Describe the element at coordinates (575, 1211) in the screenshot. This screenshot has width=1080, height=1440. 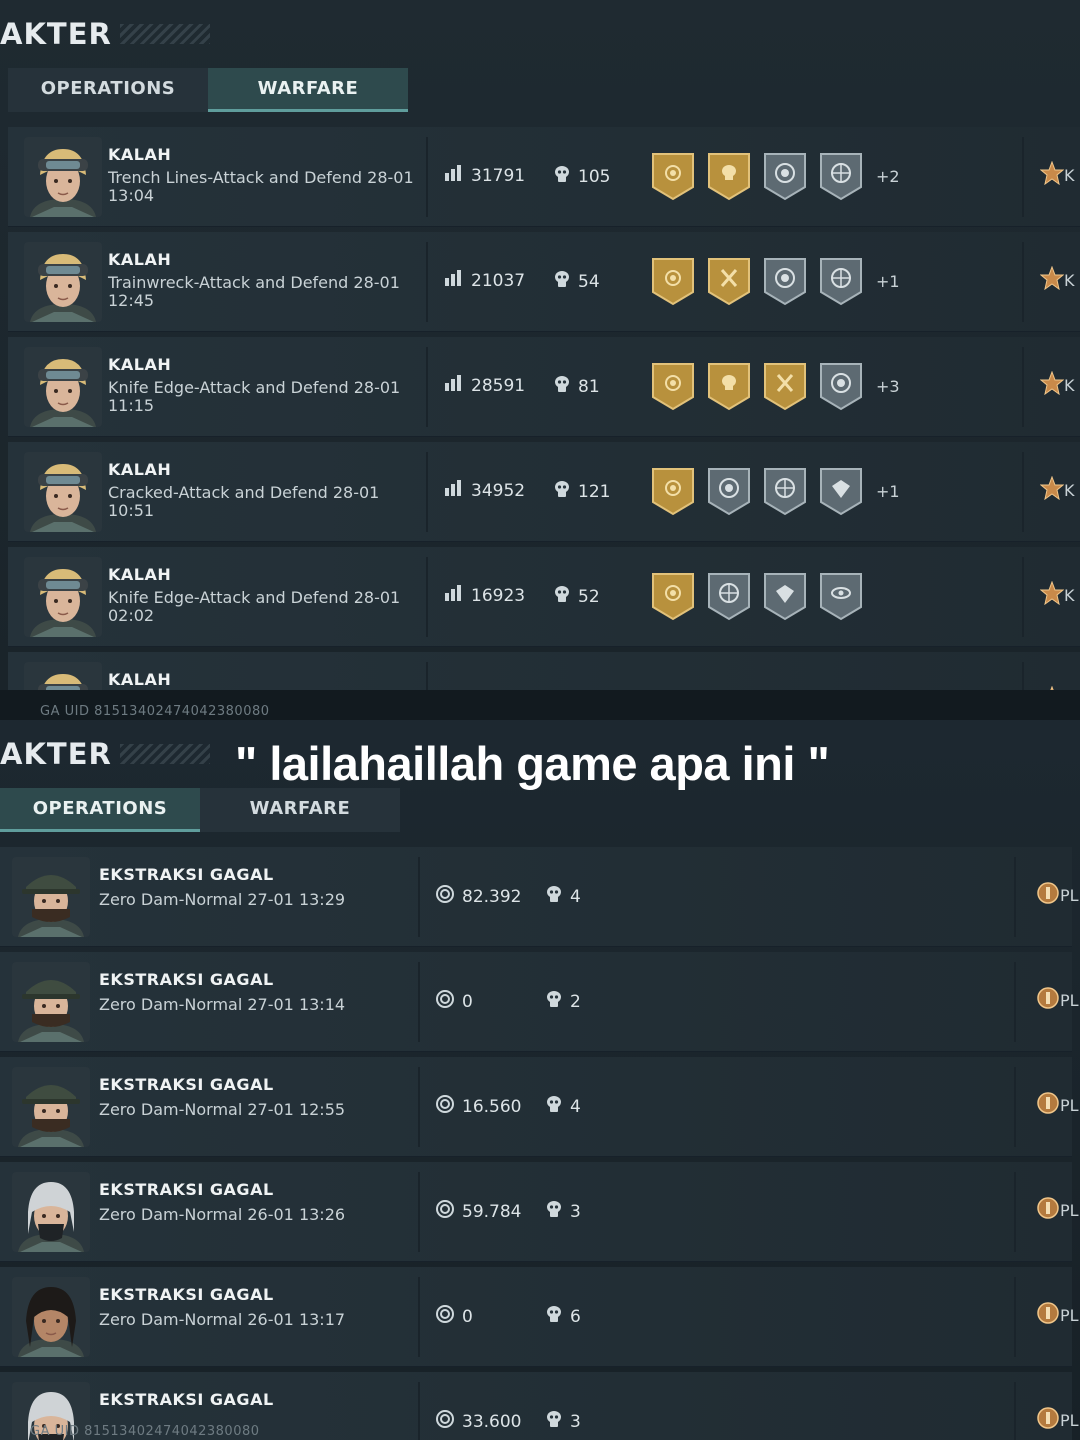
I see `kills-value: 3` at that location.